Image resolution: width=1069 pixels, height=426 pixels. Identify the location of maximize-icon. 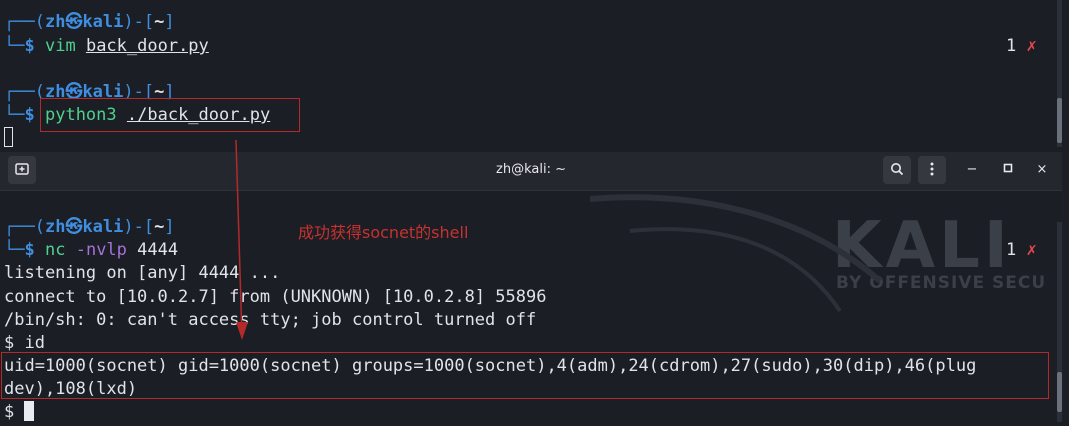
(1008, 169).